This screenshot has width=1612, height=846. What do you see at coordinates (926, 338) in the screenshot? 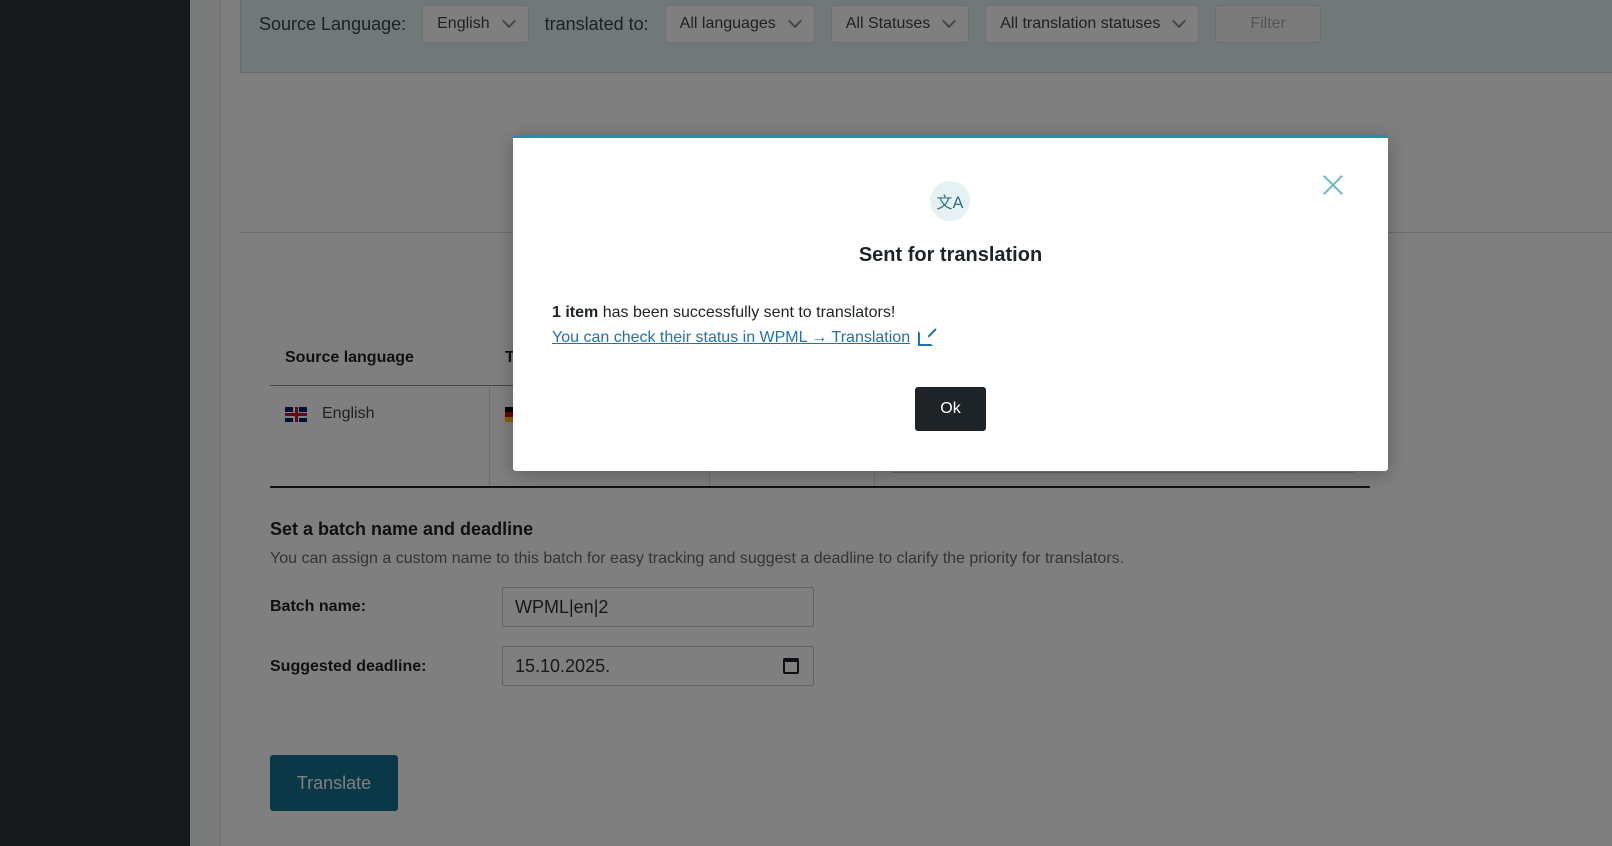
I see `external-link-icon` at bounding box center [926, 338].